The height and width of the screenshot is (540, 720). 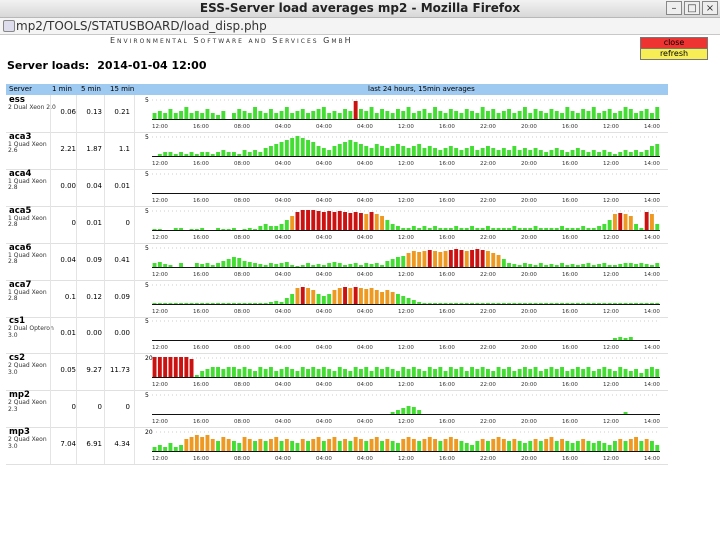 What do you see at coordinates (94, 112) in the screenshot?
I see `load-5min: 0.13` at bounding box center [94, 112].